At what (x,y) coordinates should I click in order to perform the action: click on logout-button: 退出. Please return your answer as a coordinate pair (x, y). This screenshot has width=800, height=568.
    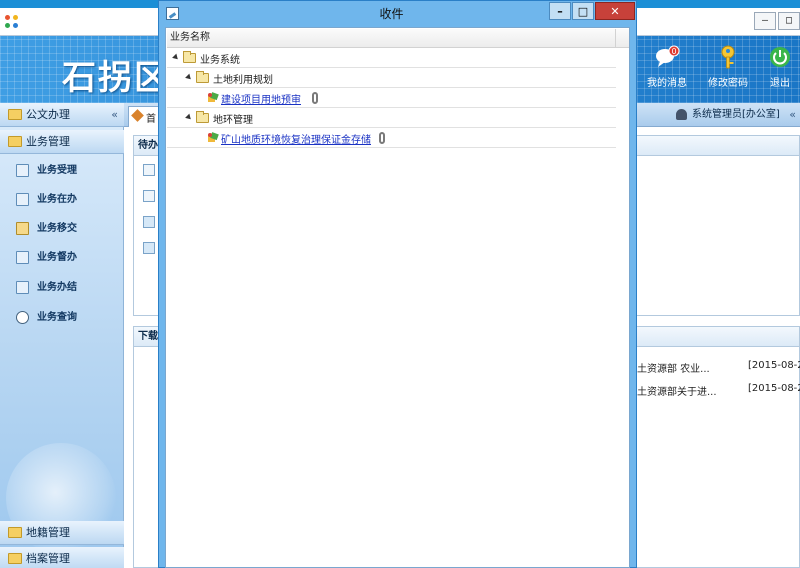
    Looking at the image, I should click on (780, 66).